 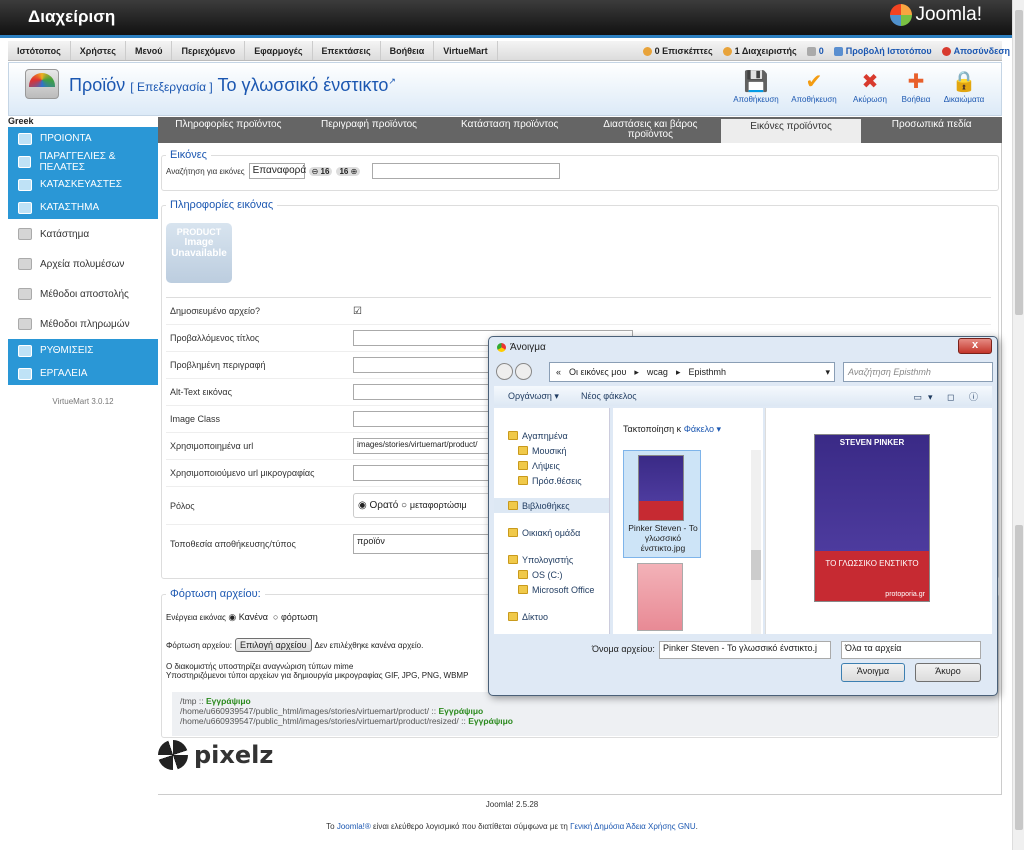 I want to click on file-item-selected: Pinker Steven - Το γλωσσικό ένστικτο.jpg, so click(x=662, y=504).